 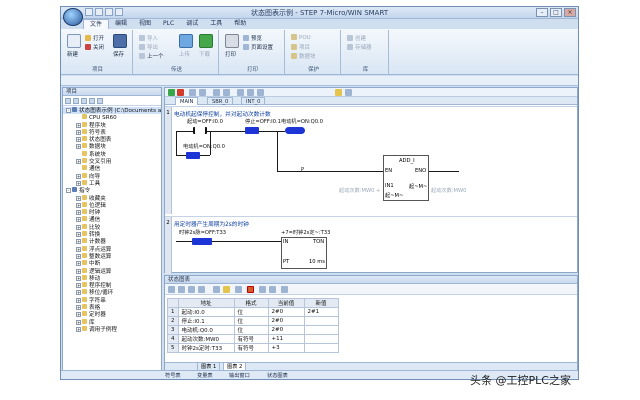 I want to click on tree-item: + 工具, so click(x=112, y=183).